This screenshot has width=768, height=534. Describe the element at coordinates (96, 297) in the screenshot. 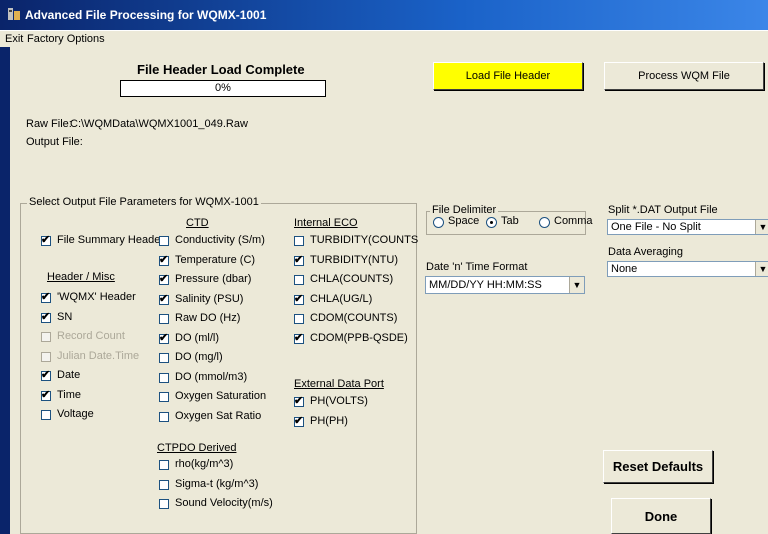

I see `checkbox-label: 'WQMX' Header` at that location.